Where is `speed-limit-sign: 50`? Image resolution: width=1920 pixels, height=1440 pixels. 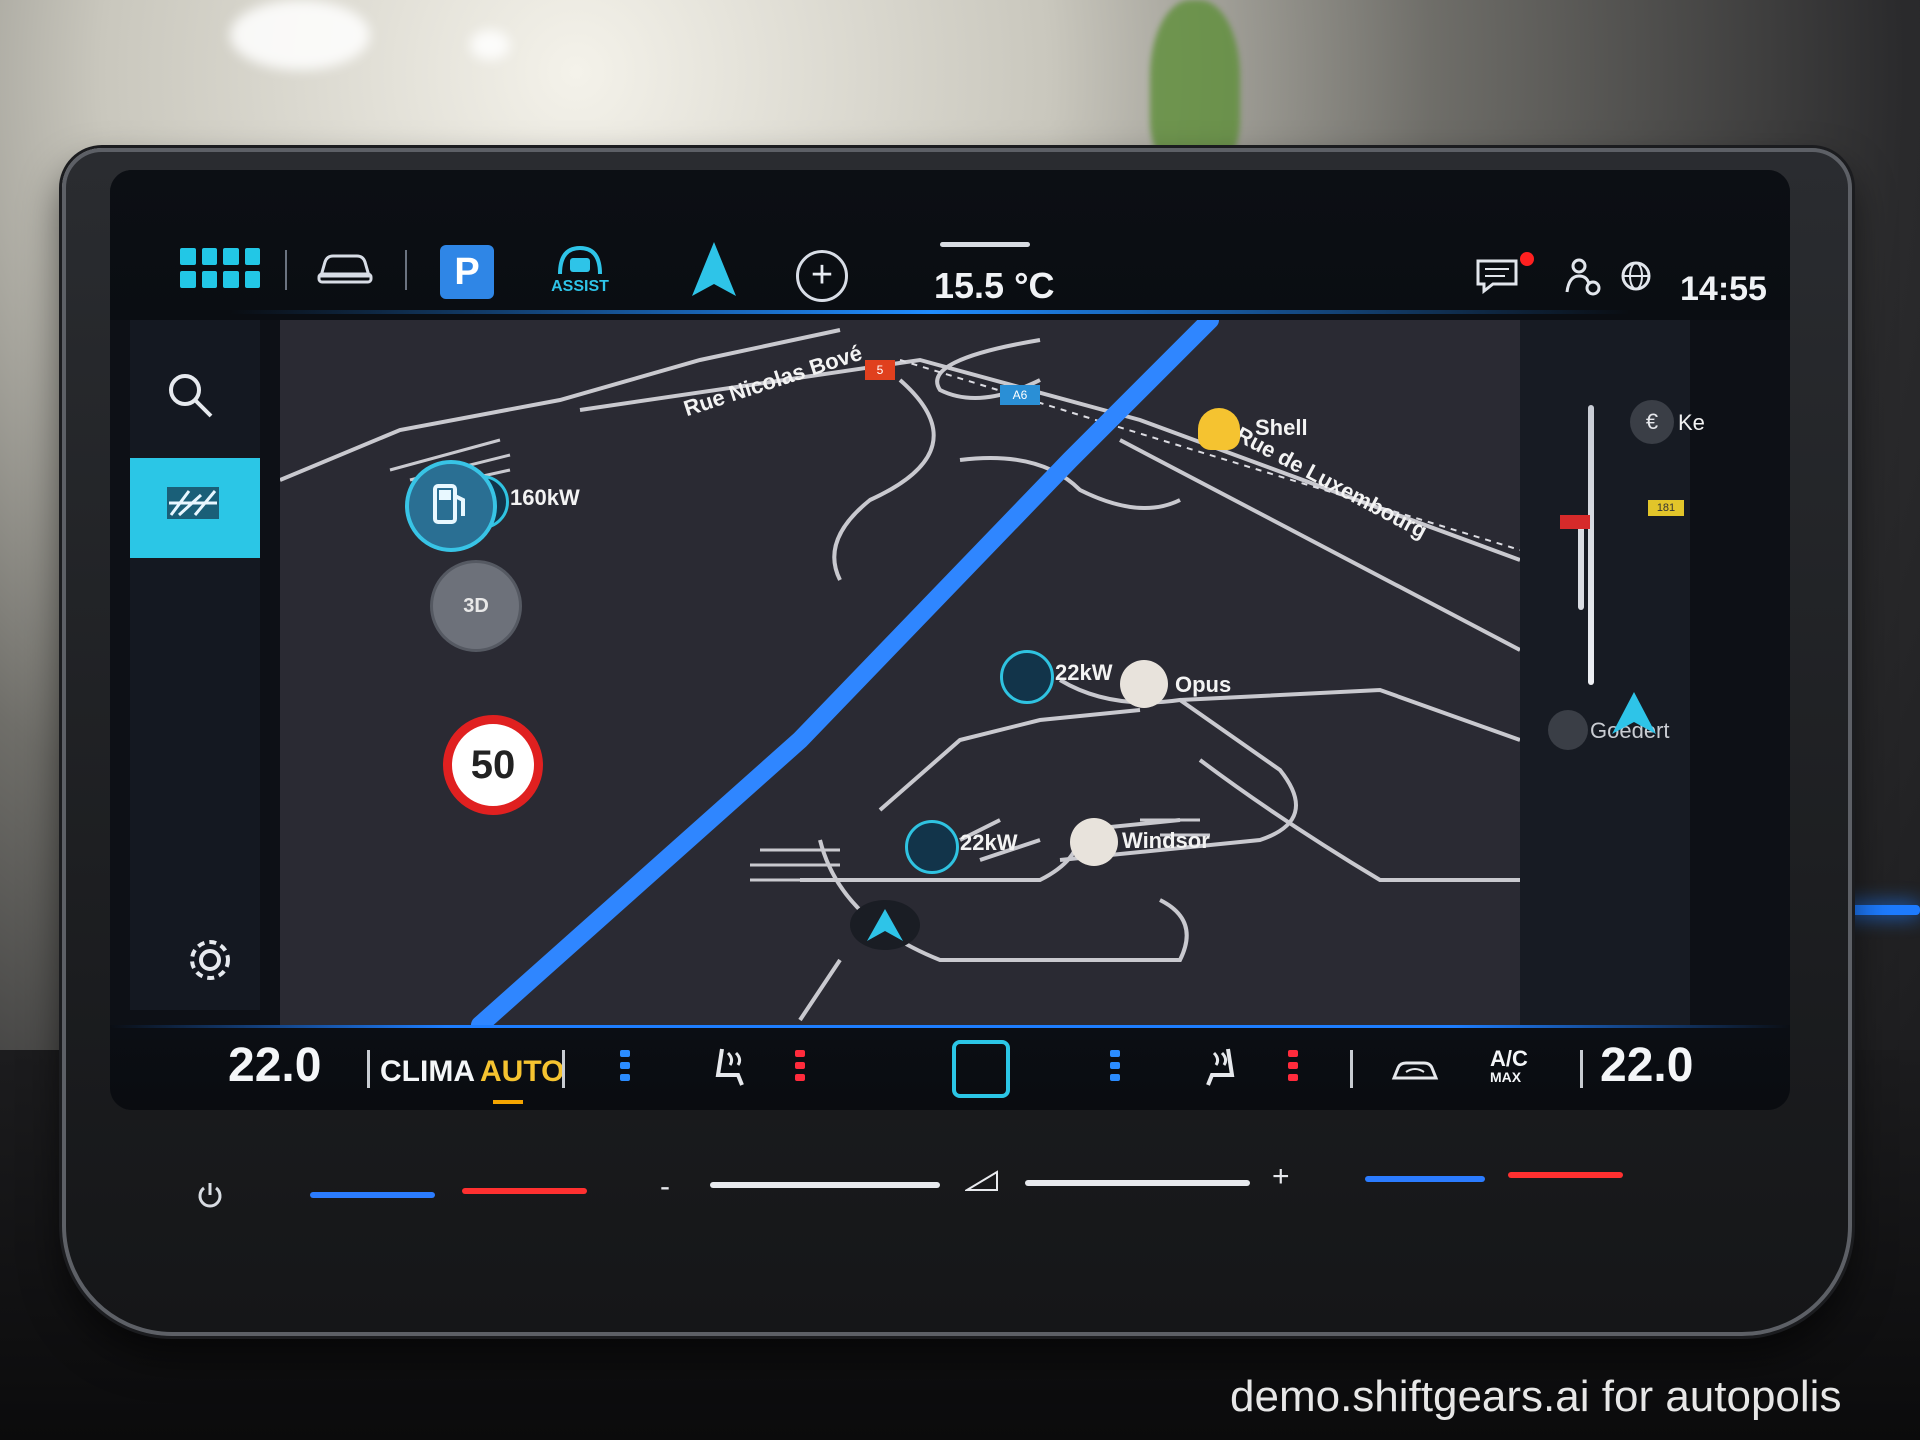 speed-limit-sign: 50 is located at coordinates (493, 765).